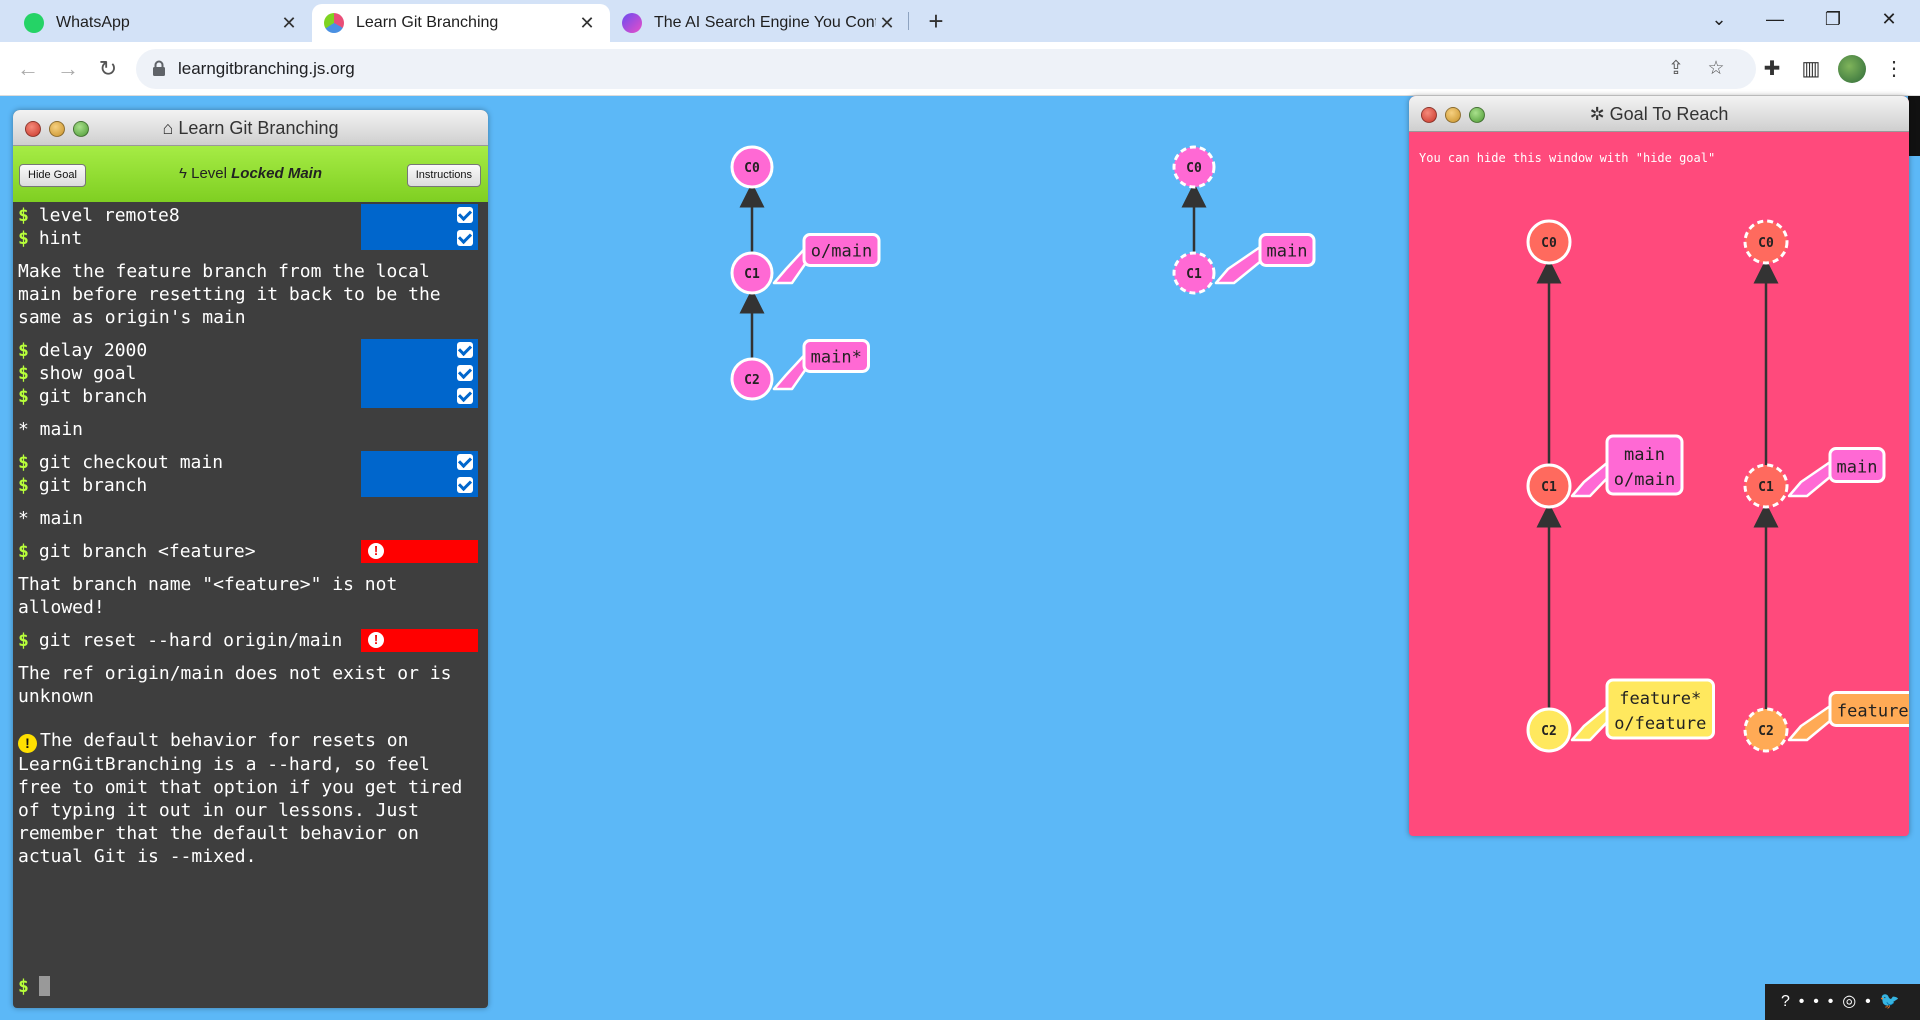 This screenshot has width=1920, height=1020. What do you see at coordinates (99, 215) in the screenshot?
I see `command-line: $ level remote8` at bounding box center [99, 215].